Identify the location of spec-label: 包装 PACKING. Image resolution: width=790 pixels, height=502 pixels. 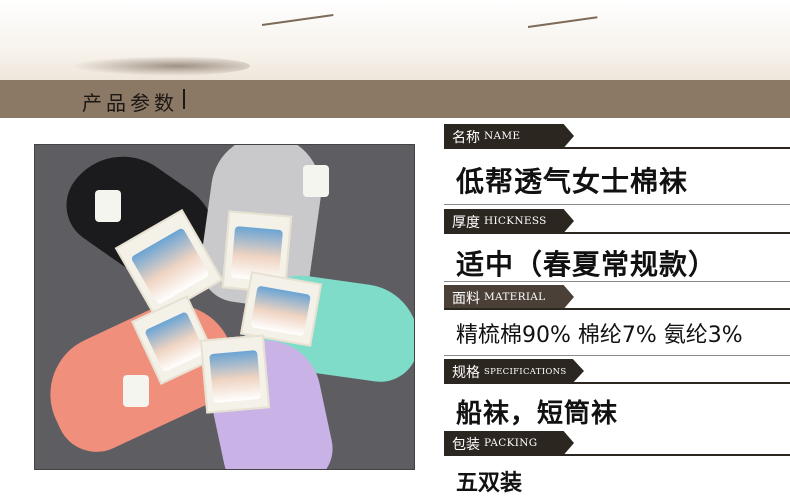
(514, 443).